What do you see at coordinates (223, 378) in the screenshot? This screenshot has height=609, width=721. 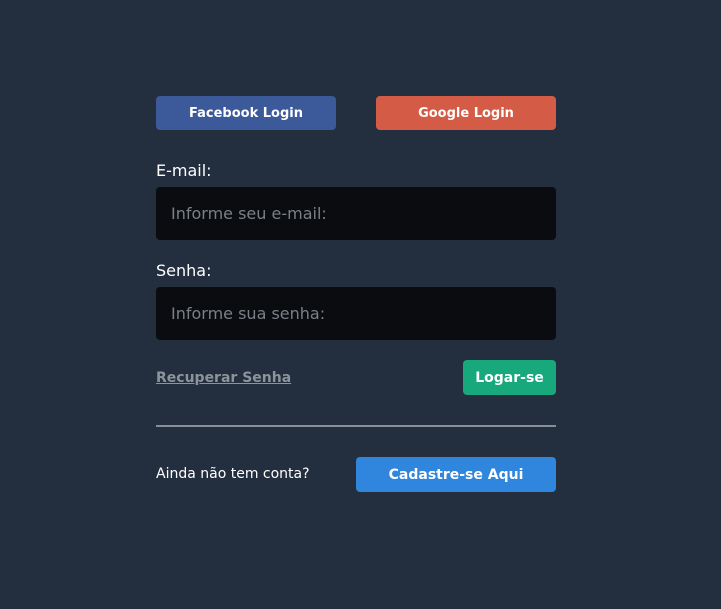 I see `recover-password-link: Recuperar Senha` at bounding box center [223, 378].